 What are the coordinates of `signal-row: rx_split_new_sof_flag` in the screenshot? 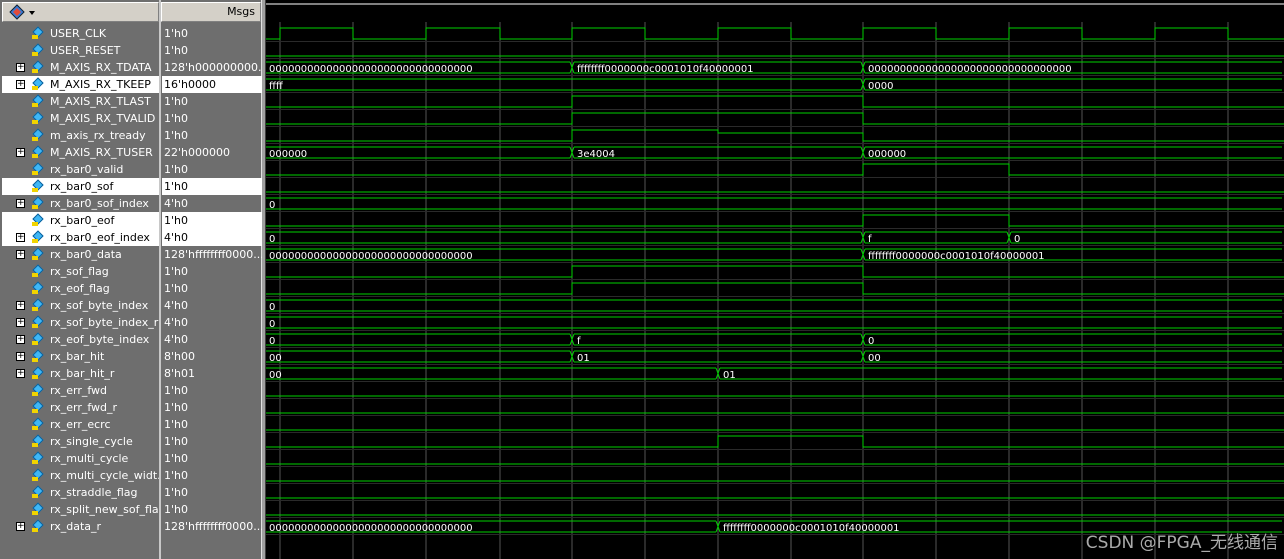 It's located at (80, 509).